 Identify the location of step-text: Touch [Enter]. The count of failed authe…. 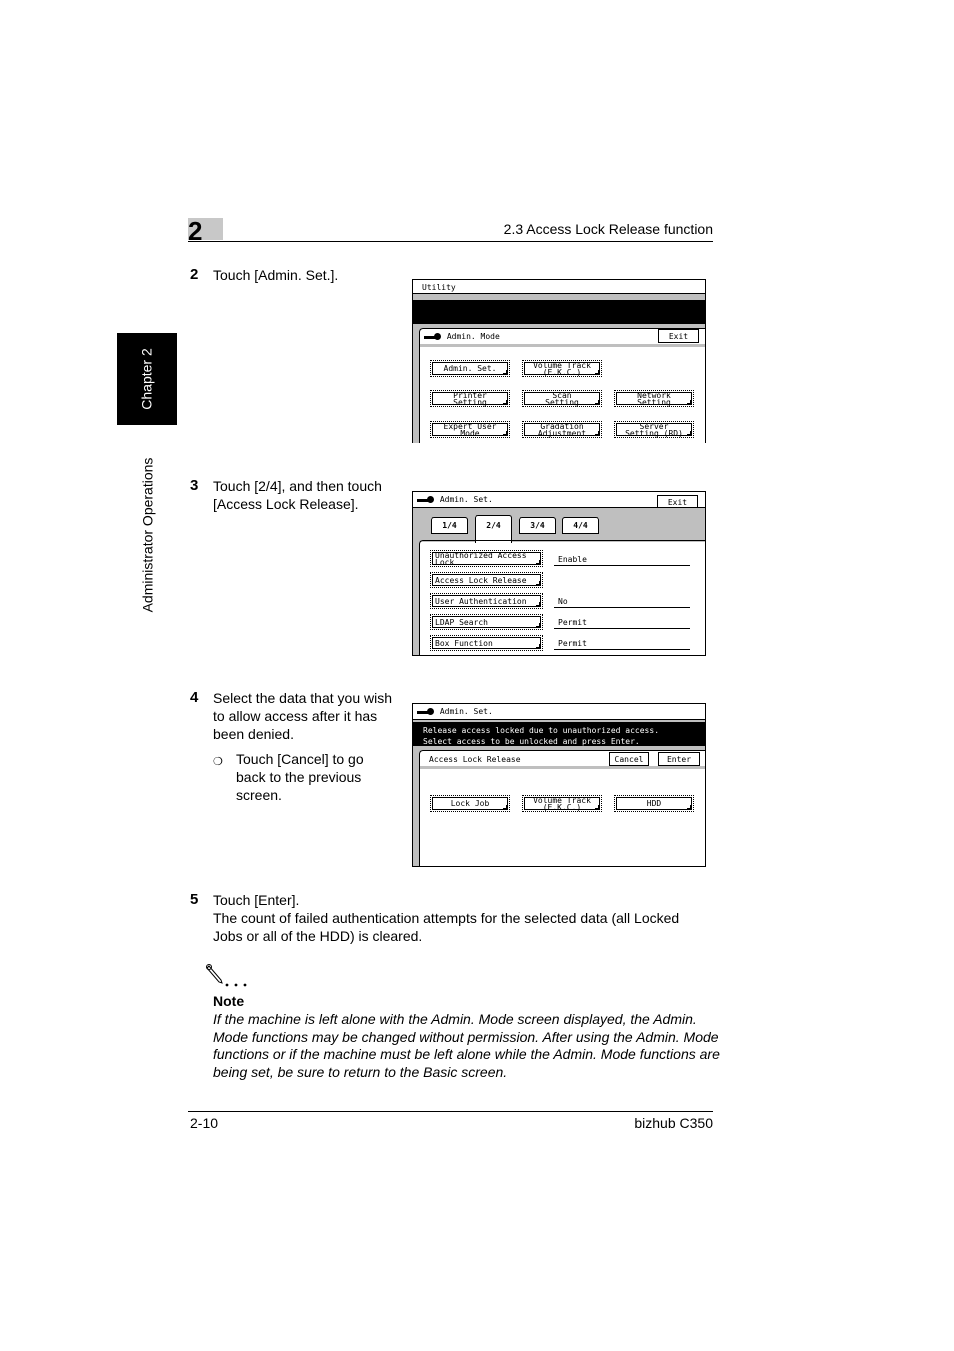
(446, 918).